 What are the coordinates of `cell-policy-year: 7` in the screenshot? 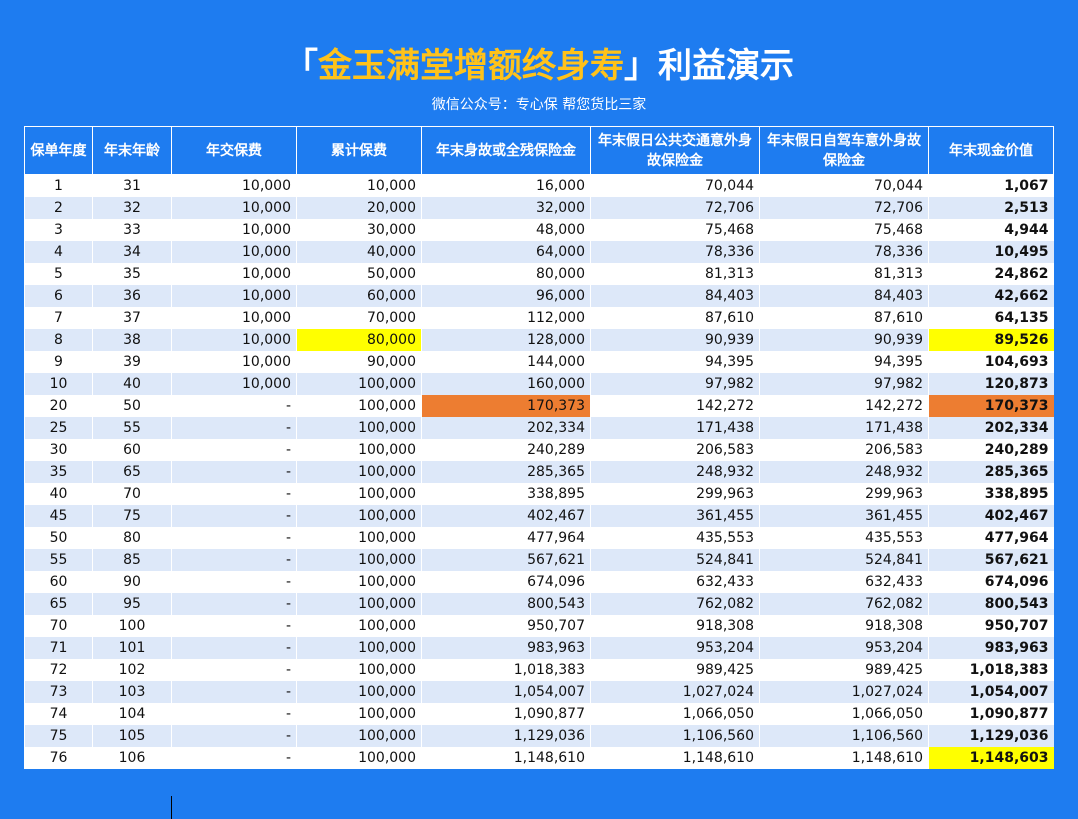 It's located at (58, 318).